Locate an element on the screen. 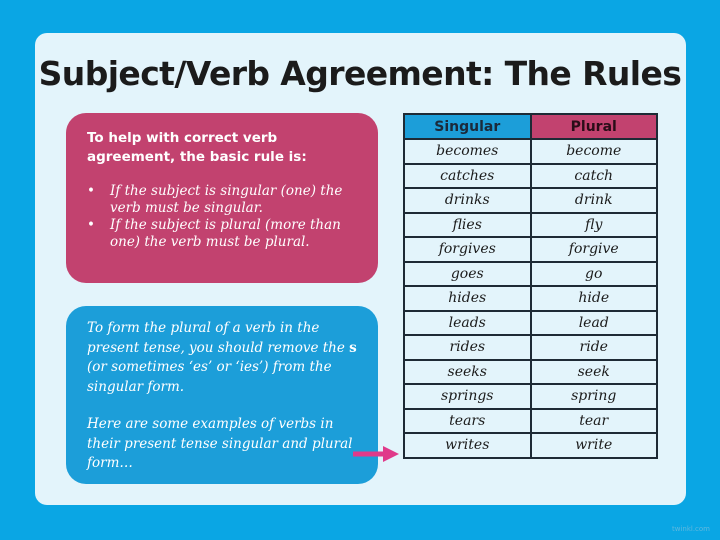 The image size is (720, 540). table-row: becomes become is located at coordinates (530, 151).